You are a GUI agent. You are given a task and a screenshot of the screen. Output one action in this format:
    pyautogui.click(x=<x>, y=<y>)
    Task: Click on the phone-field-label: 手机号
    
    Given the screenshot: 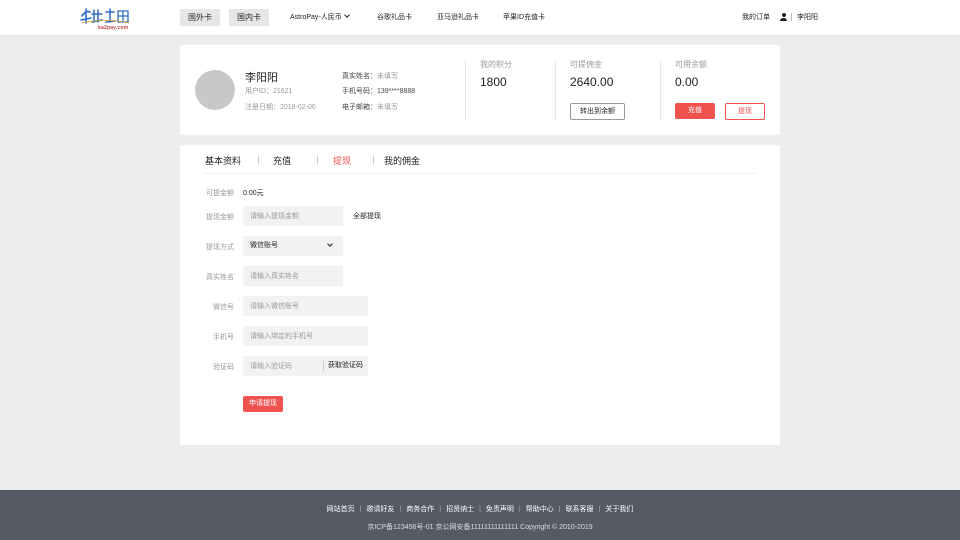 What is the action you would take?
    pyautogui.click(x=223, y=337)
    